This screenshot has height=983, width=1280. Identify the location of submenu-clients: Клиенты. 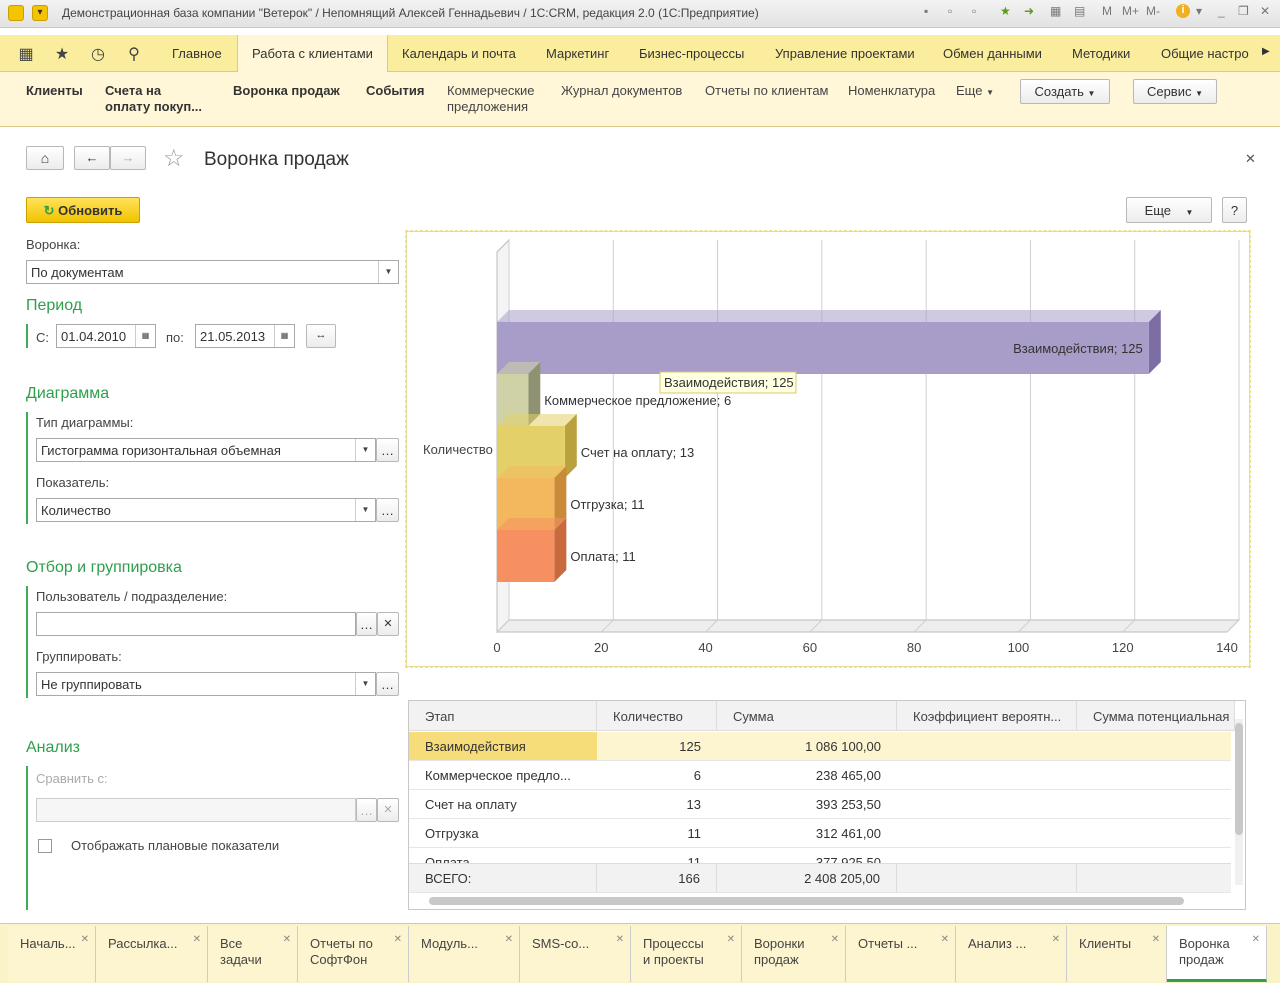
(54, 91).